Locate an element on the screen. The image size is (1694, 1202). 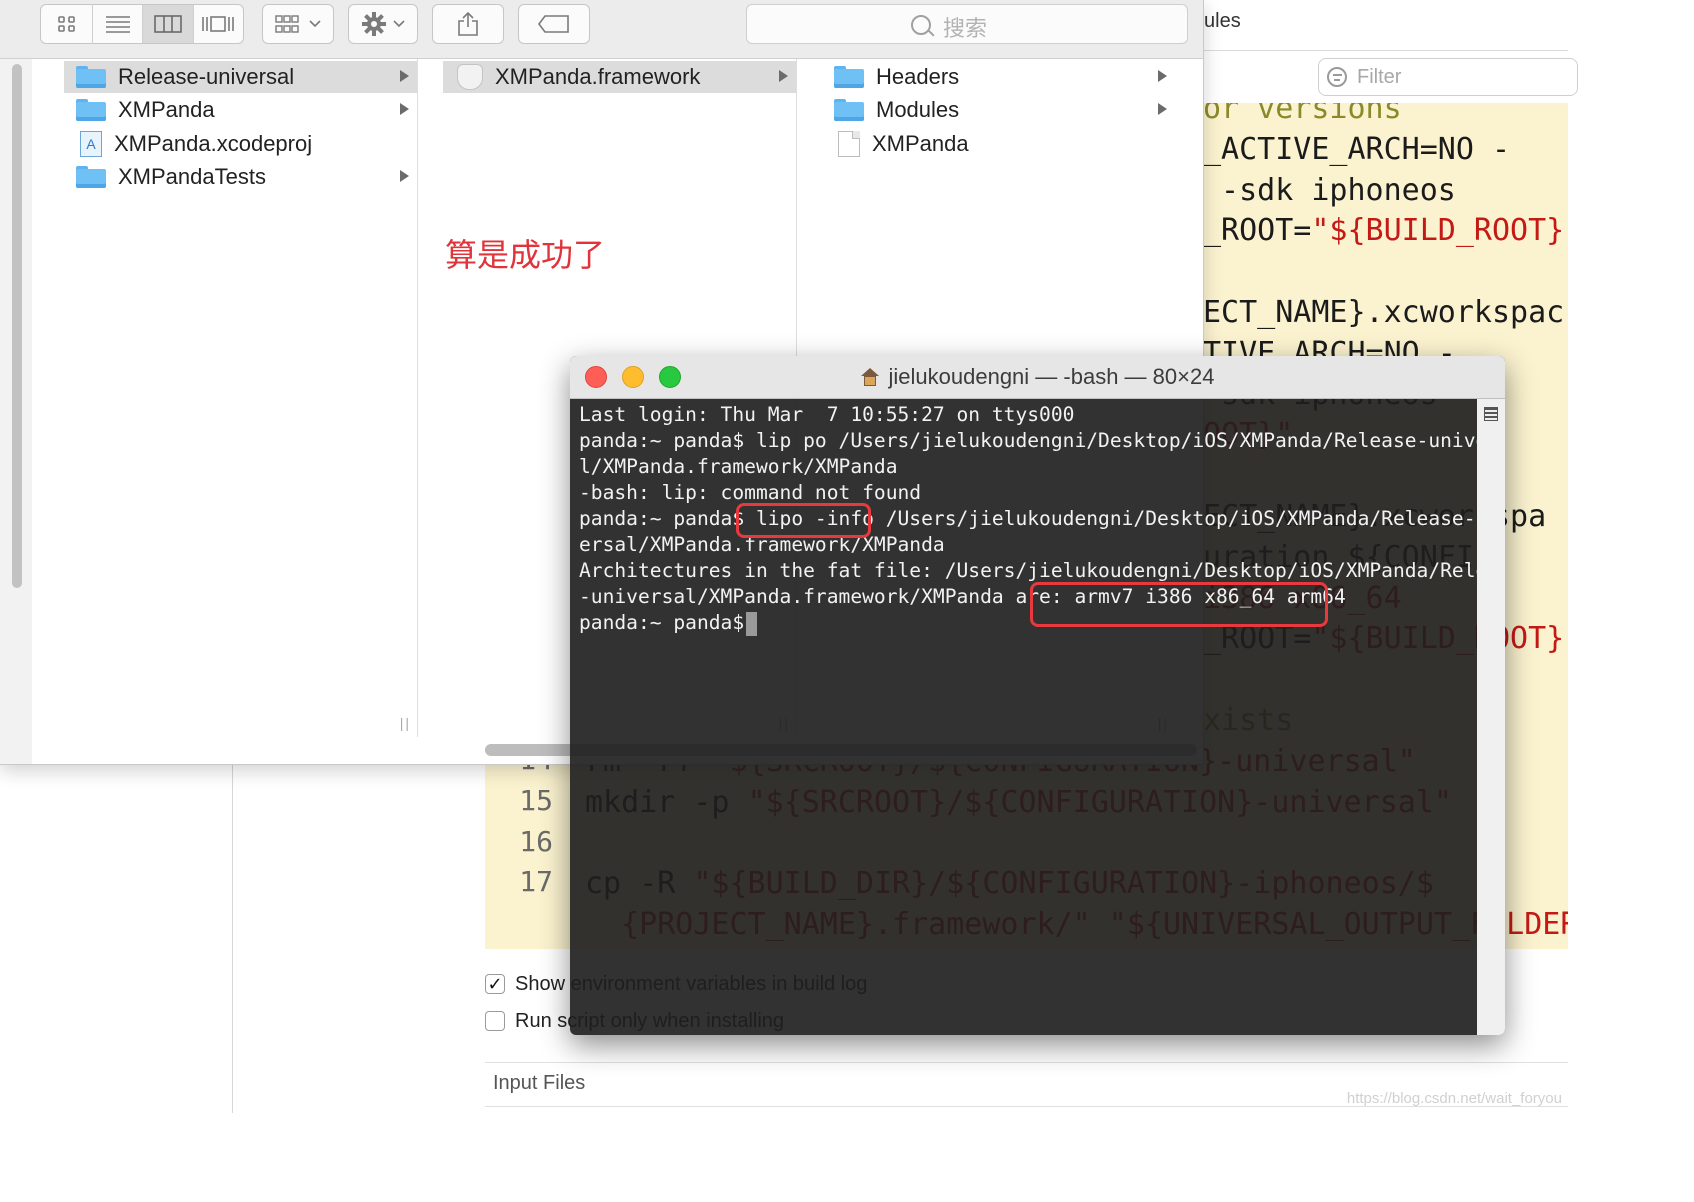
xcode-tab-divider is located at coordinates (1386, 50).